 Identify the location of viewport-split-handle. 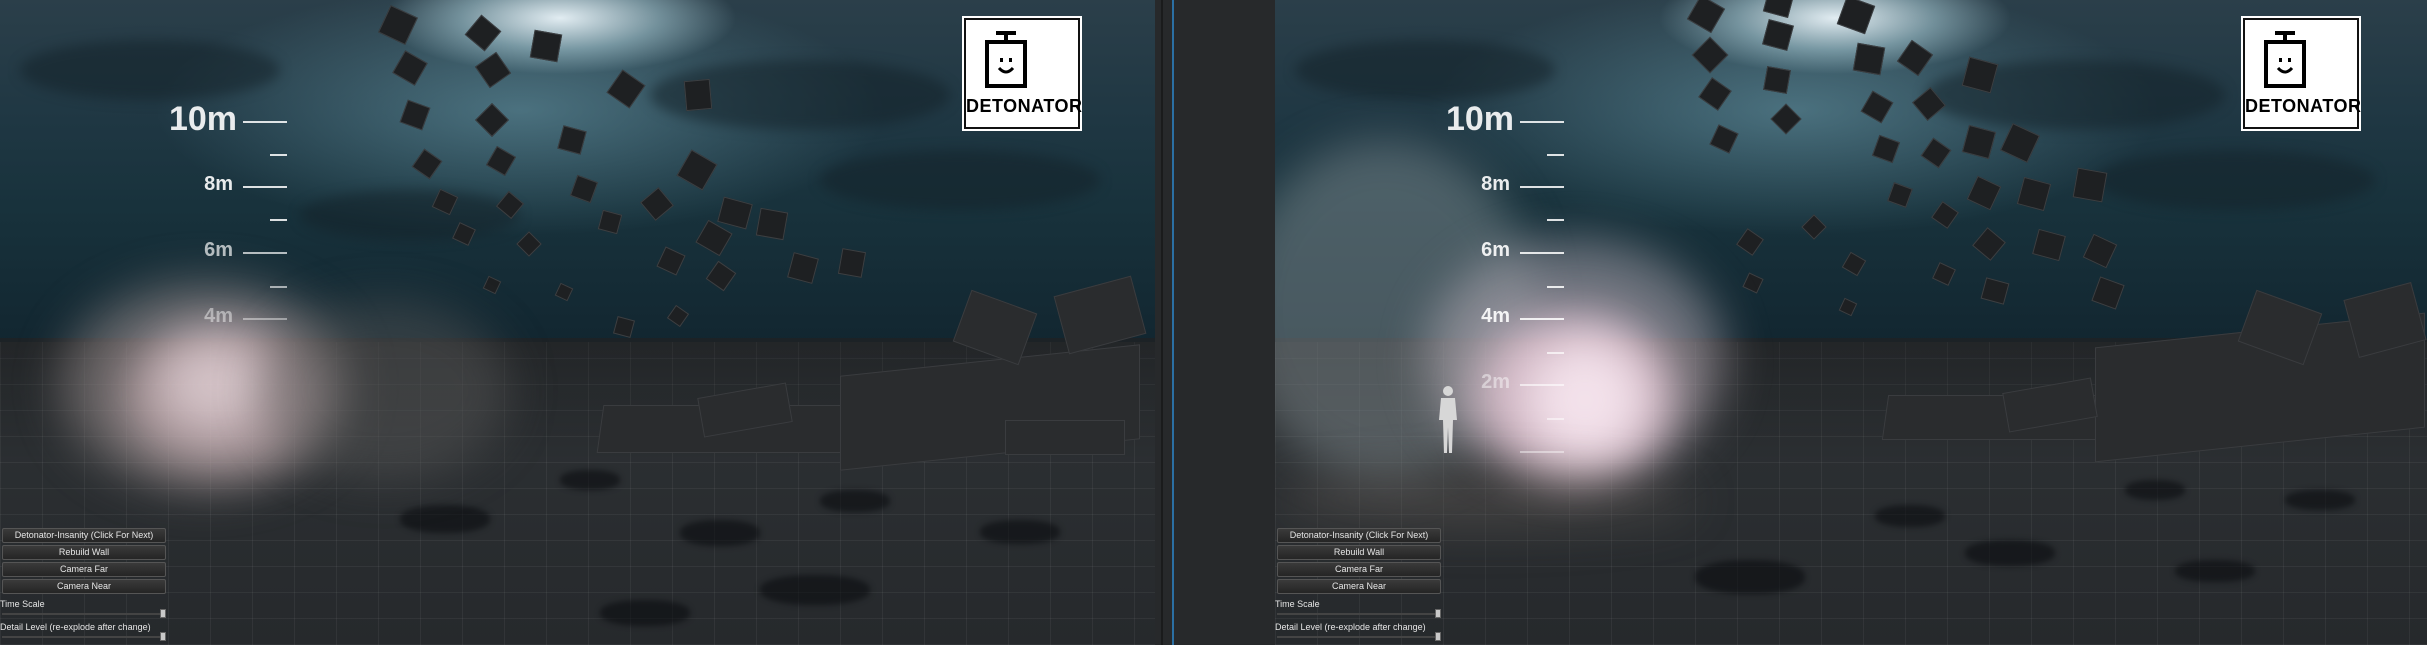
(1173, 322).